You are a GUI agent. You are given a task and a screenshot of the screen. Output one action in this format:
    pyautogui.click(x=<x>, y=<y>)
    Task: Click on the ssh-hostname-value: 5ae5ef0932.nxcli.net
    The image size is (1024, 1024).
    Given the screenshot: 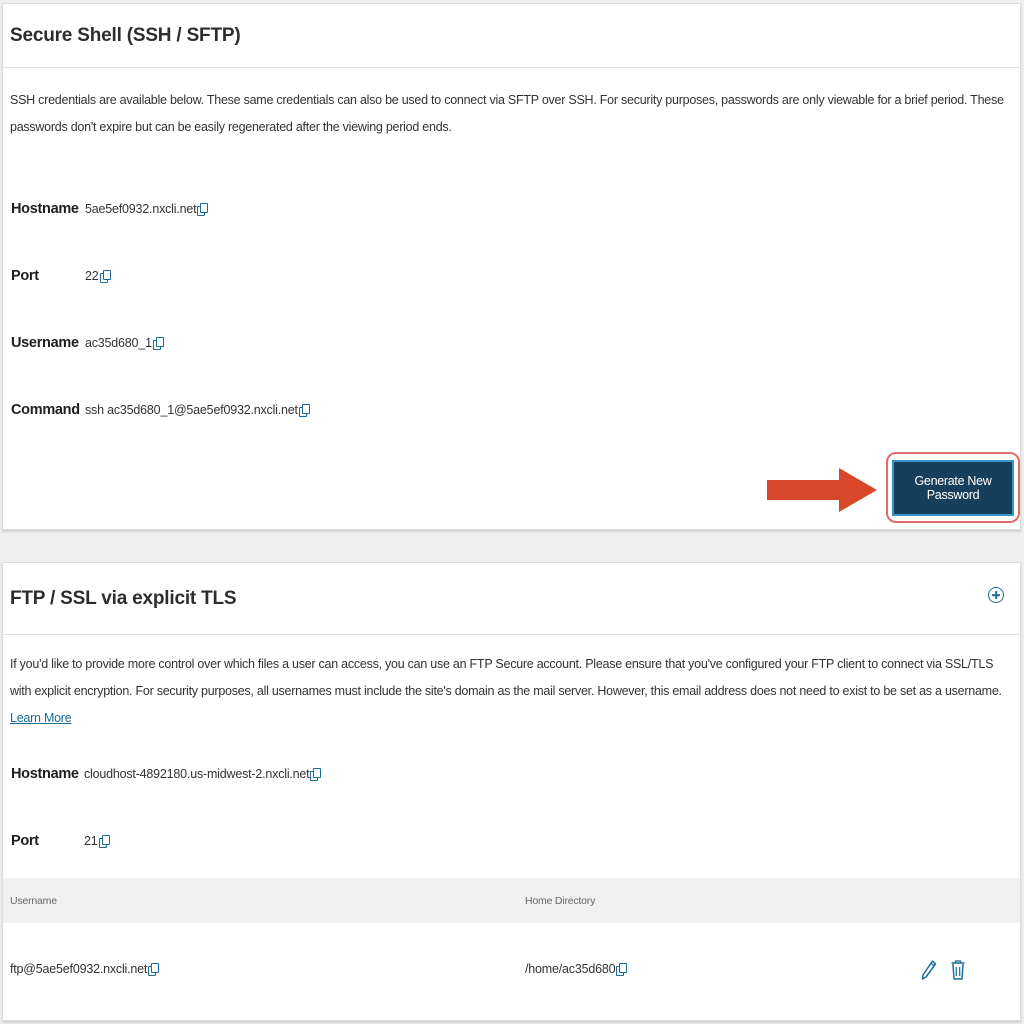 What is the action you would take?
    pyautogui.click(x=147, y=209)
    